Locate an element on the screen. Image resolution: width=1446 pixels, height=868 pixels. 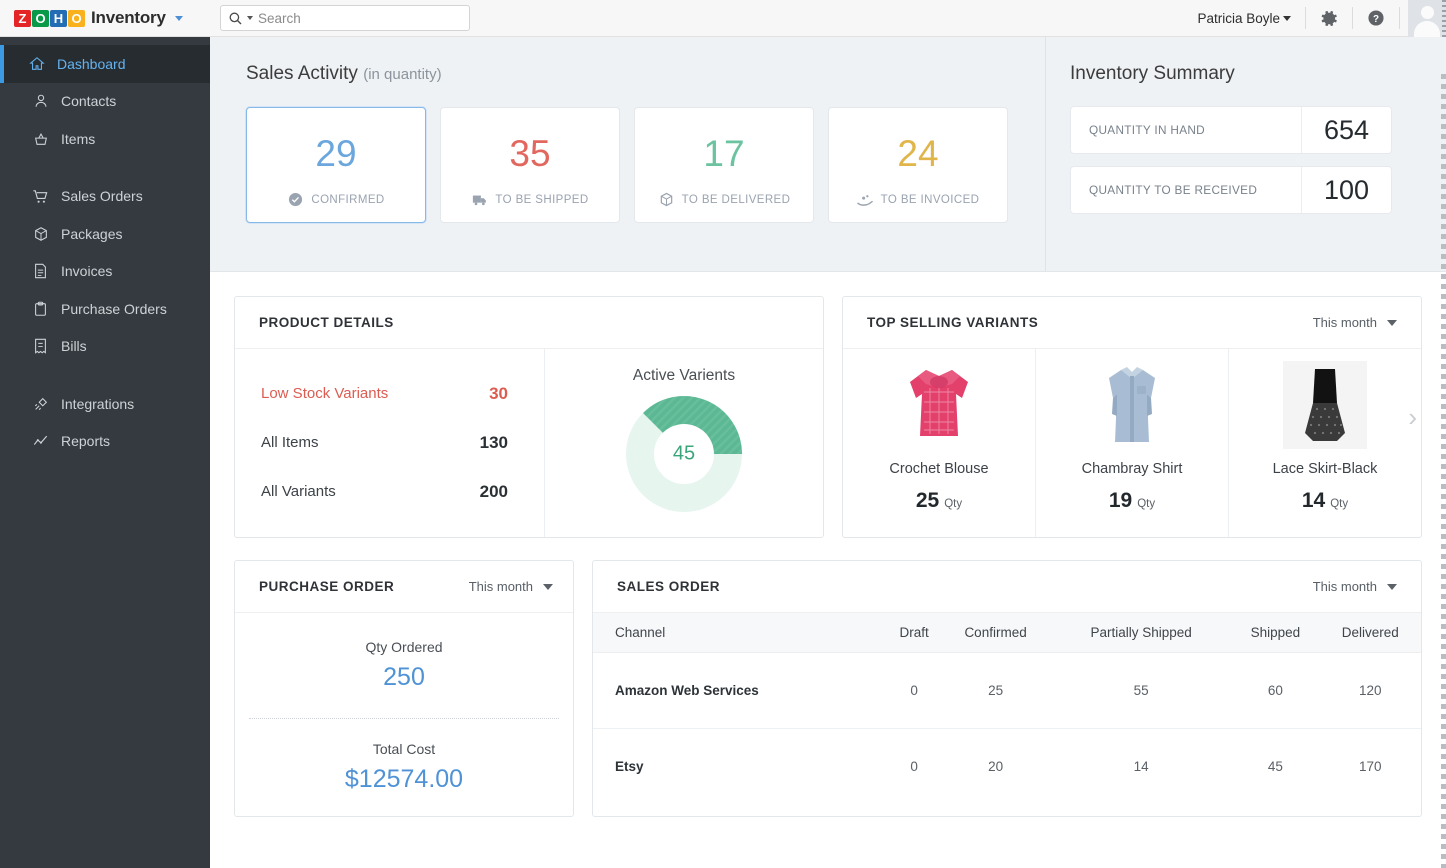
cell-partially-shipped: 55 is located at coordinates (1141, 690).